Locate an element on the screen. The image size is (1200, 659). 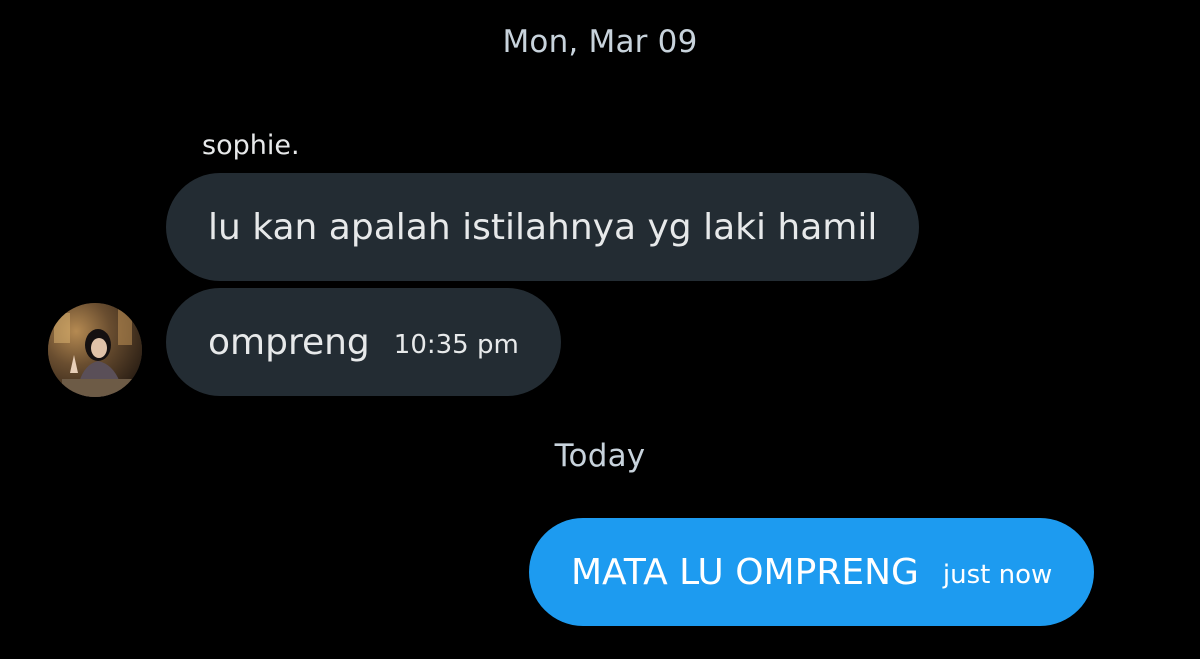
message-text: MATA LU OMPRENG is located at coordinates (745, 572).